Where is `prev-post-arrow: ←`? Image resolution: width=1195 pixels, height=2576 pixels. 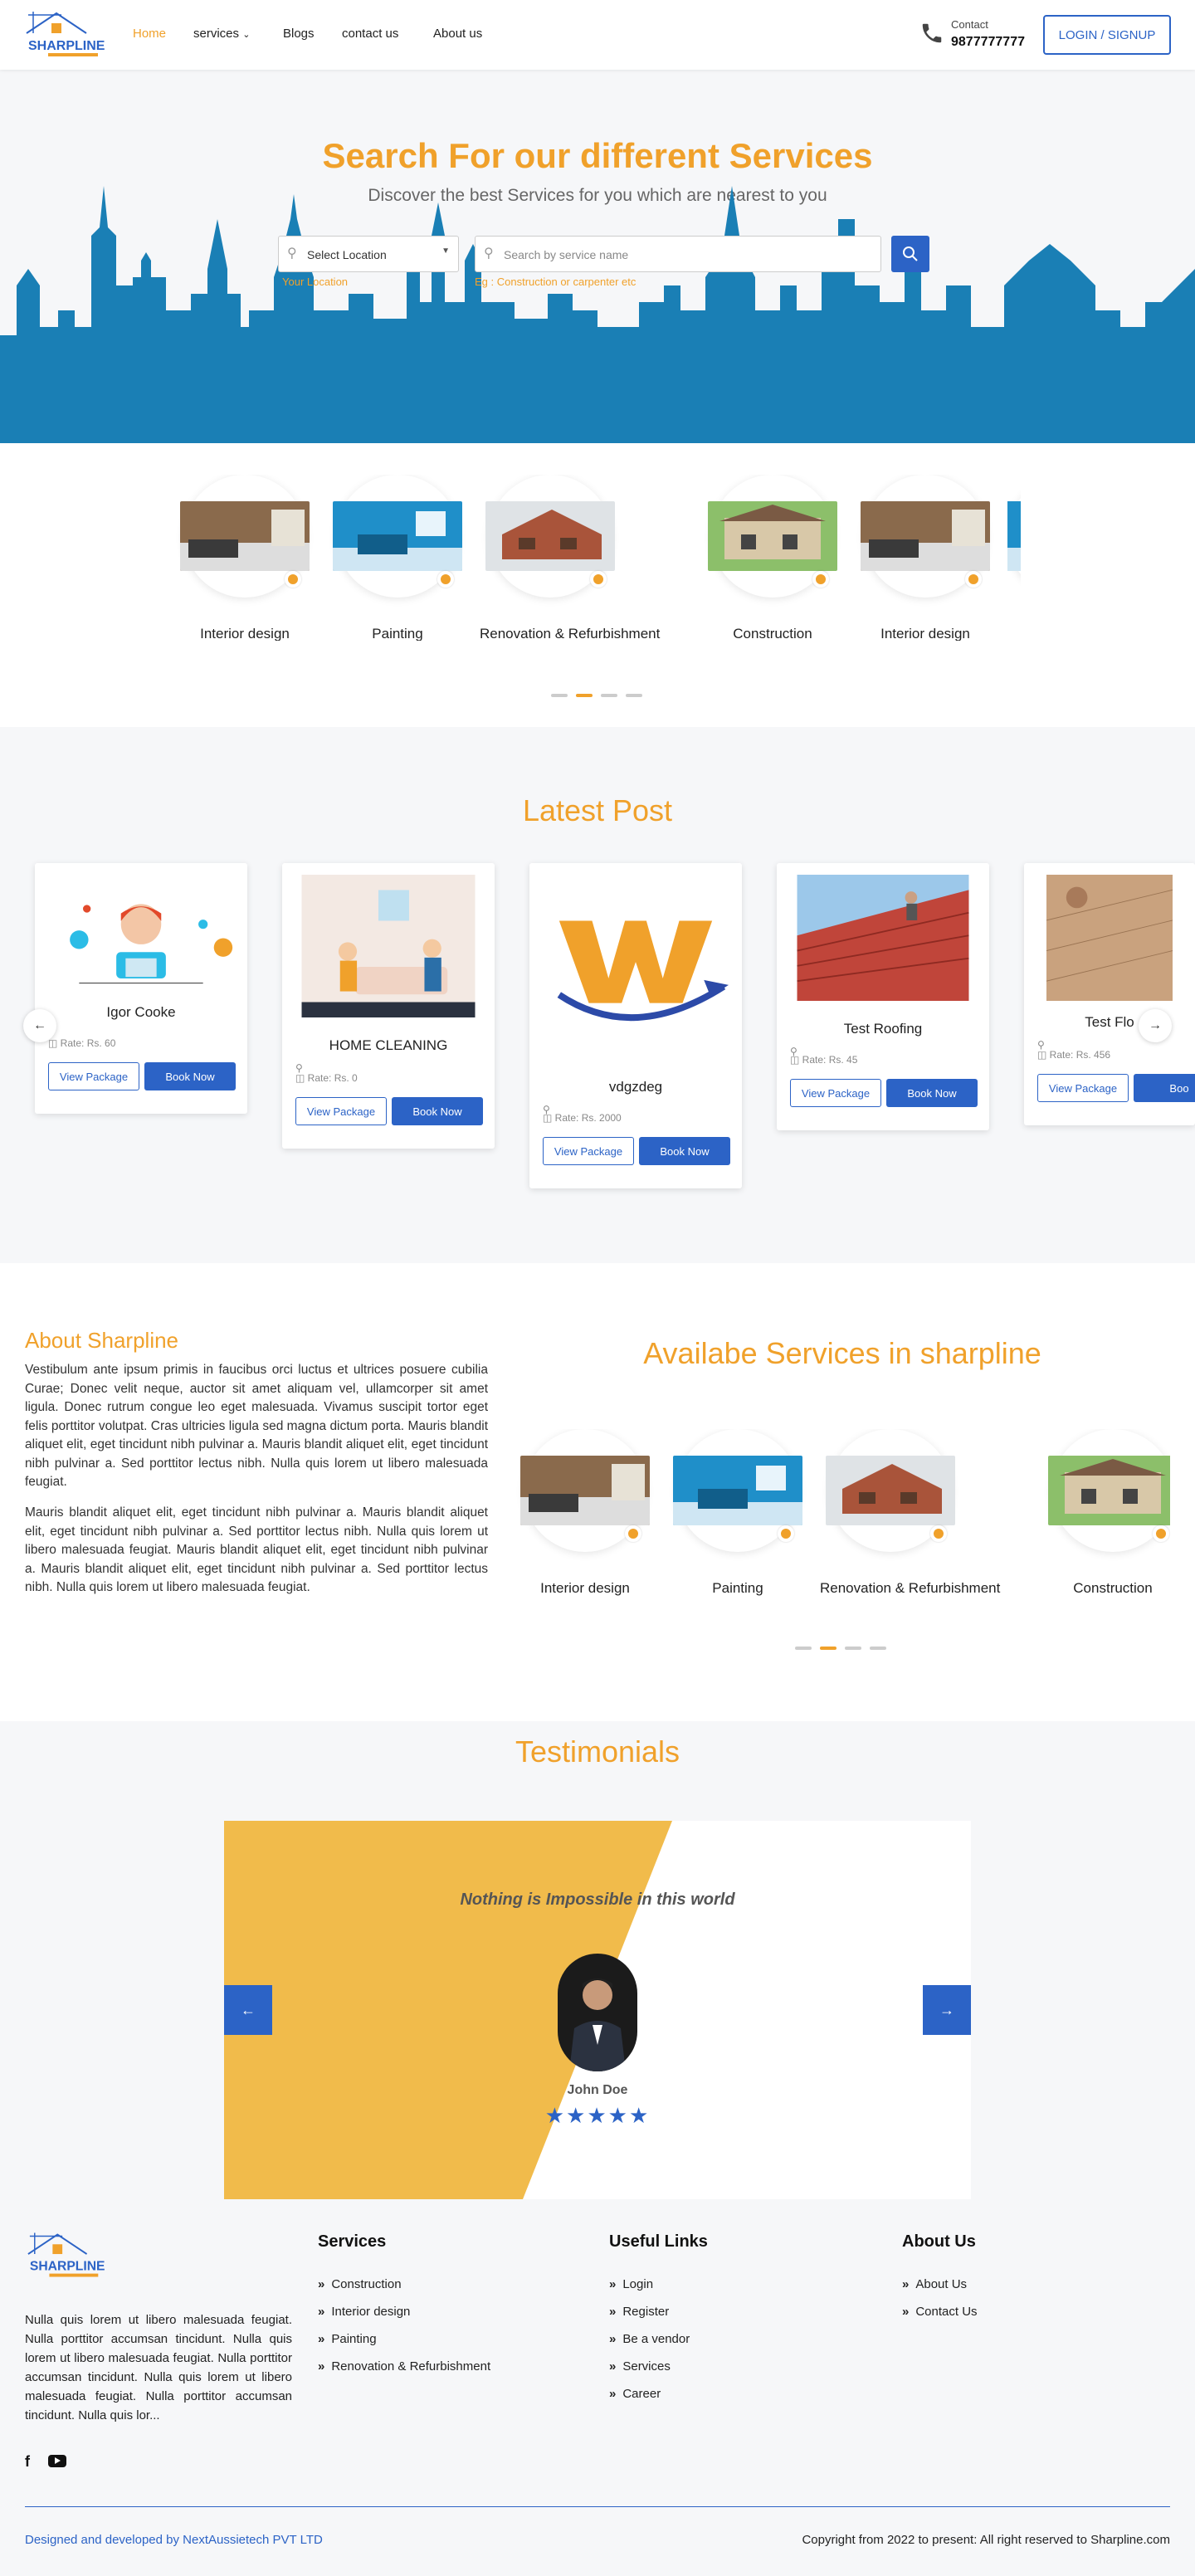
prev-post-arrow: ← is located at coordinates (40, 1025).